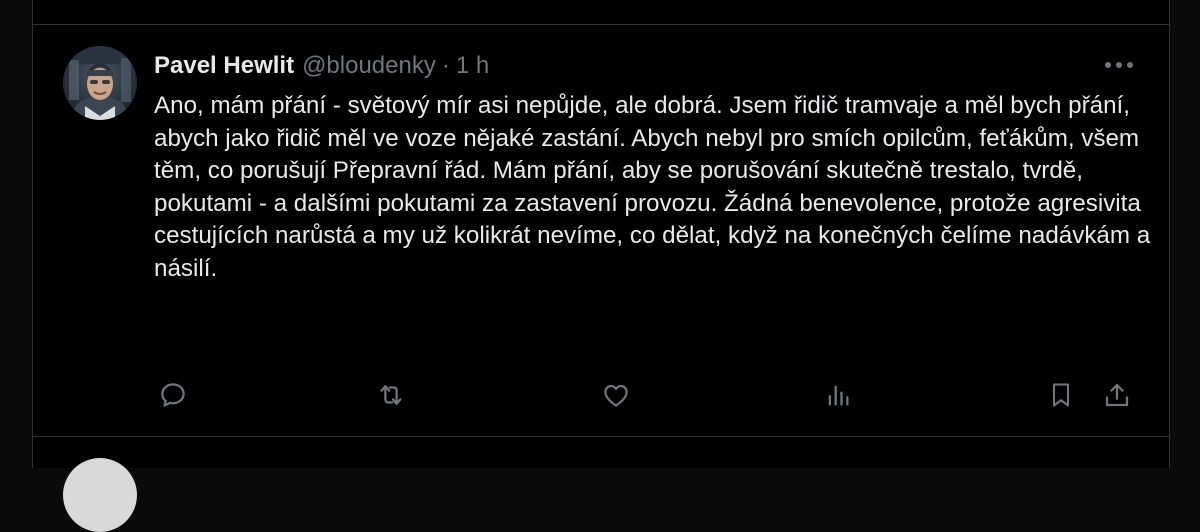 This screenshot has width=1200, height=532. I want to click on reply-icon, so click(173, 395).